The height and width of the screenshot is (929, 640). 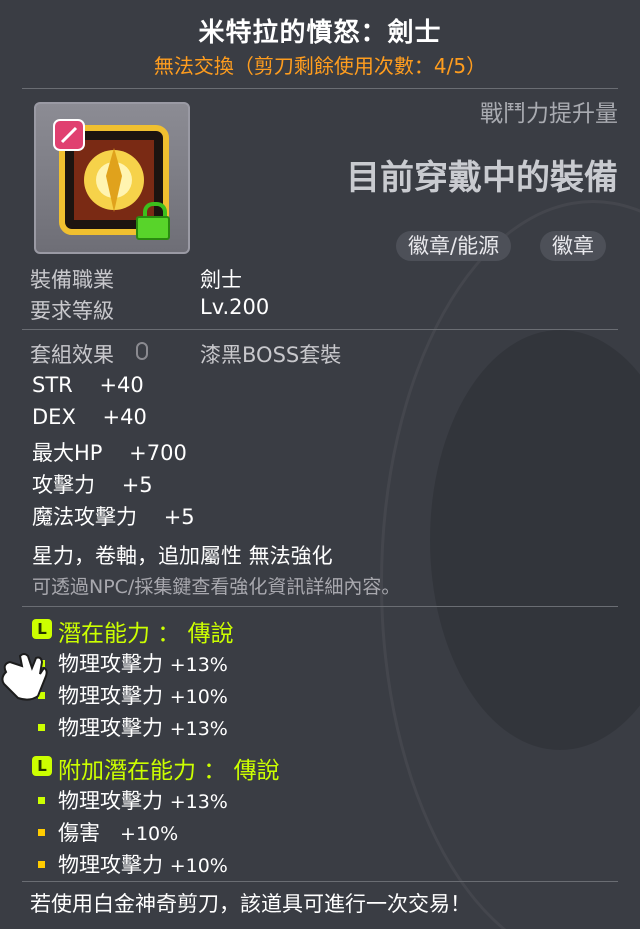 What do you see at coordinates (67, 453) in the screenshot?
I see `stat-label: 最大HP` at bounding box center [67, 453].